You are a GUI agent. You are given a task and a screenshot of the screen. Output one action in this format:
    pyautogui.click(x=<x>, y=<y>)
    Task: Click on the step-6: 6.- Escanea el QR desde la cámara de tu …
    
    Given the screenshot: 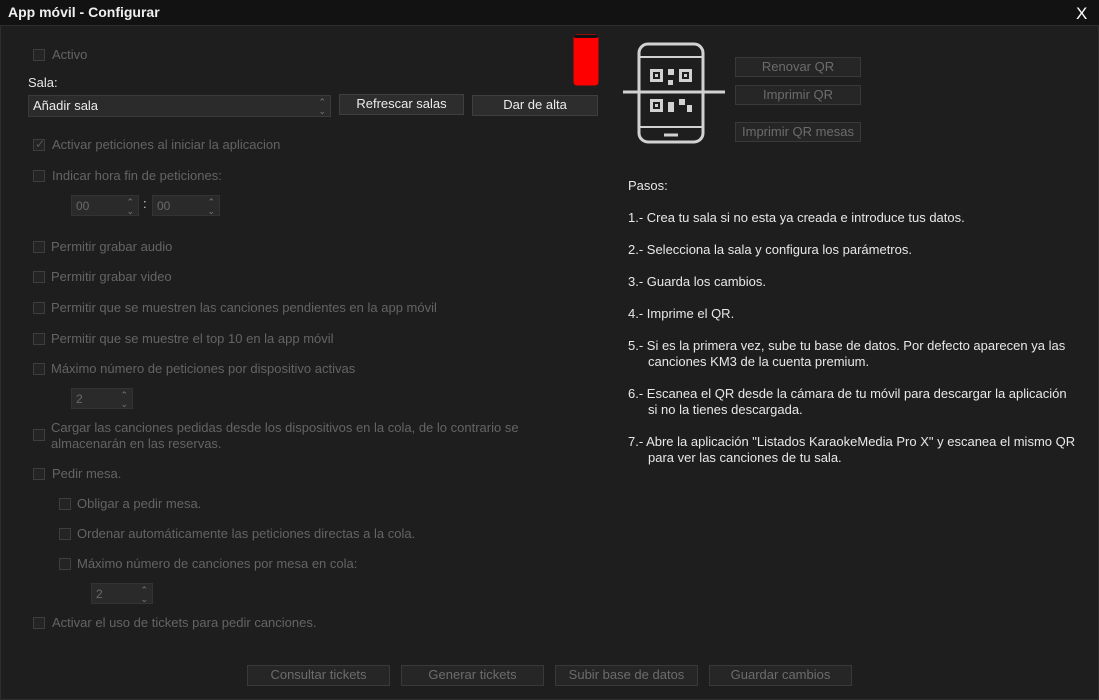 What is the action you would take?
    pyautogui.click(x=847, y=402)
    